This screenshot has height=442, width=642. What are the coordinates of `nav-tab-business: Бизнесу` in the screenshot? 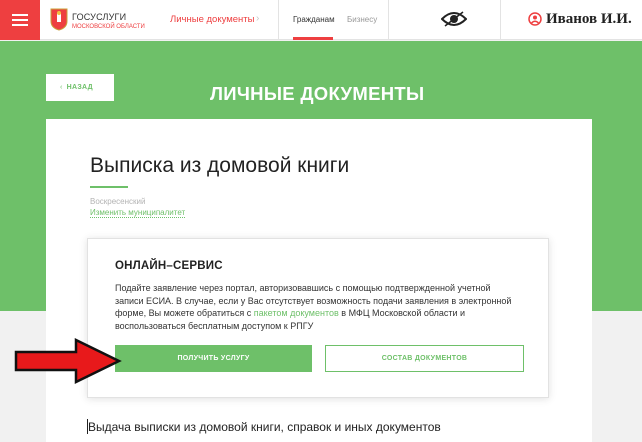 It's located at (362, 19).